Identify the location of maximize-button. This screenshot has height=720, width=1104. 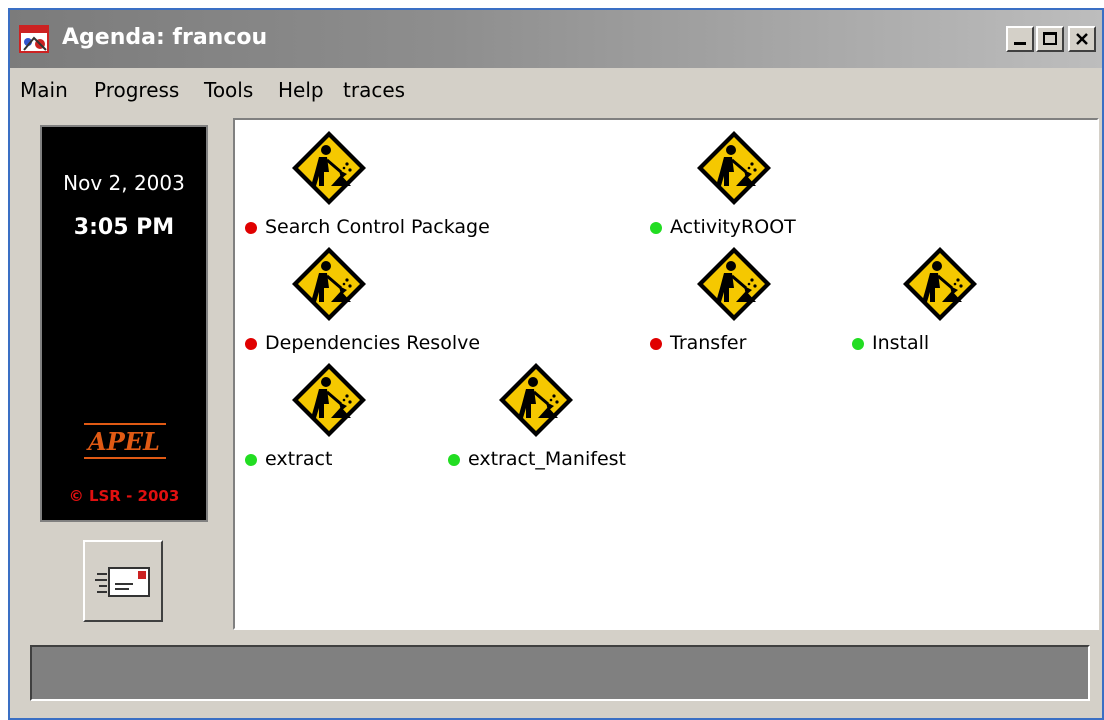
(1050, 39).